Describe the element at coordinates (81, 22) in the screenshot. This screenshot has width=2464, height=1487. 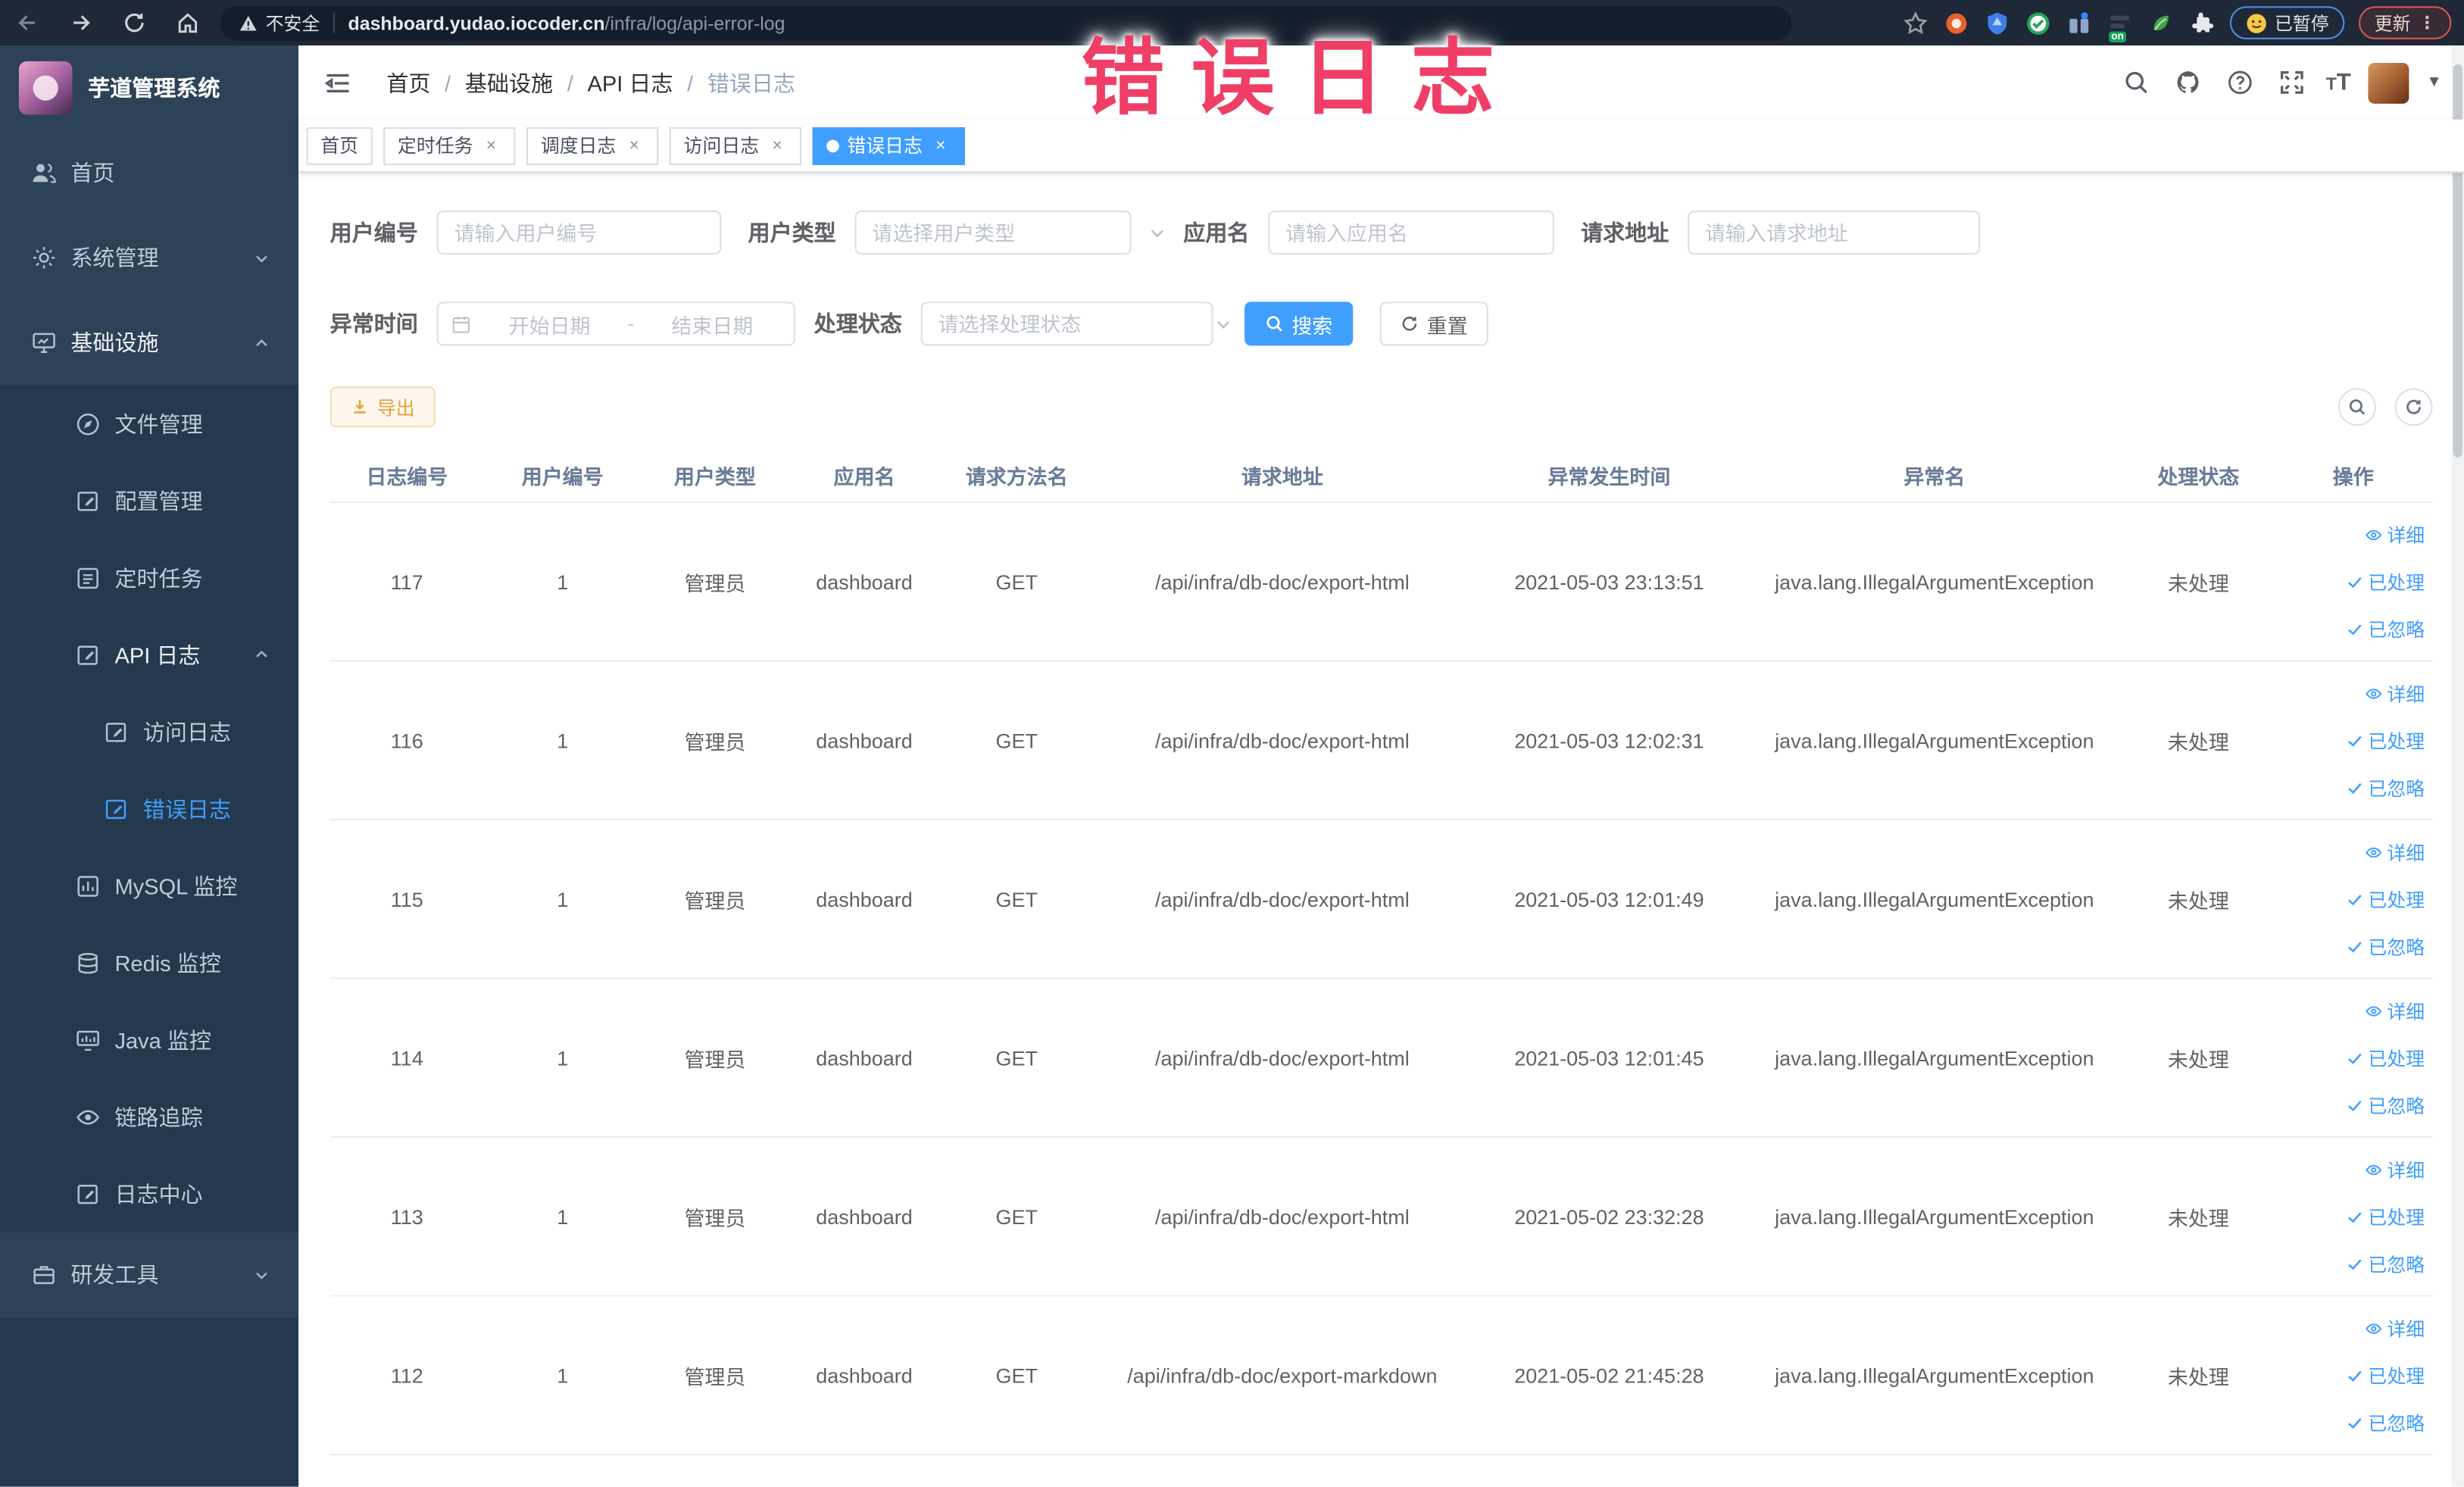
I see `browser-forward-icon` at that location.